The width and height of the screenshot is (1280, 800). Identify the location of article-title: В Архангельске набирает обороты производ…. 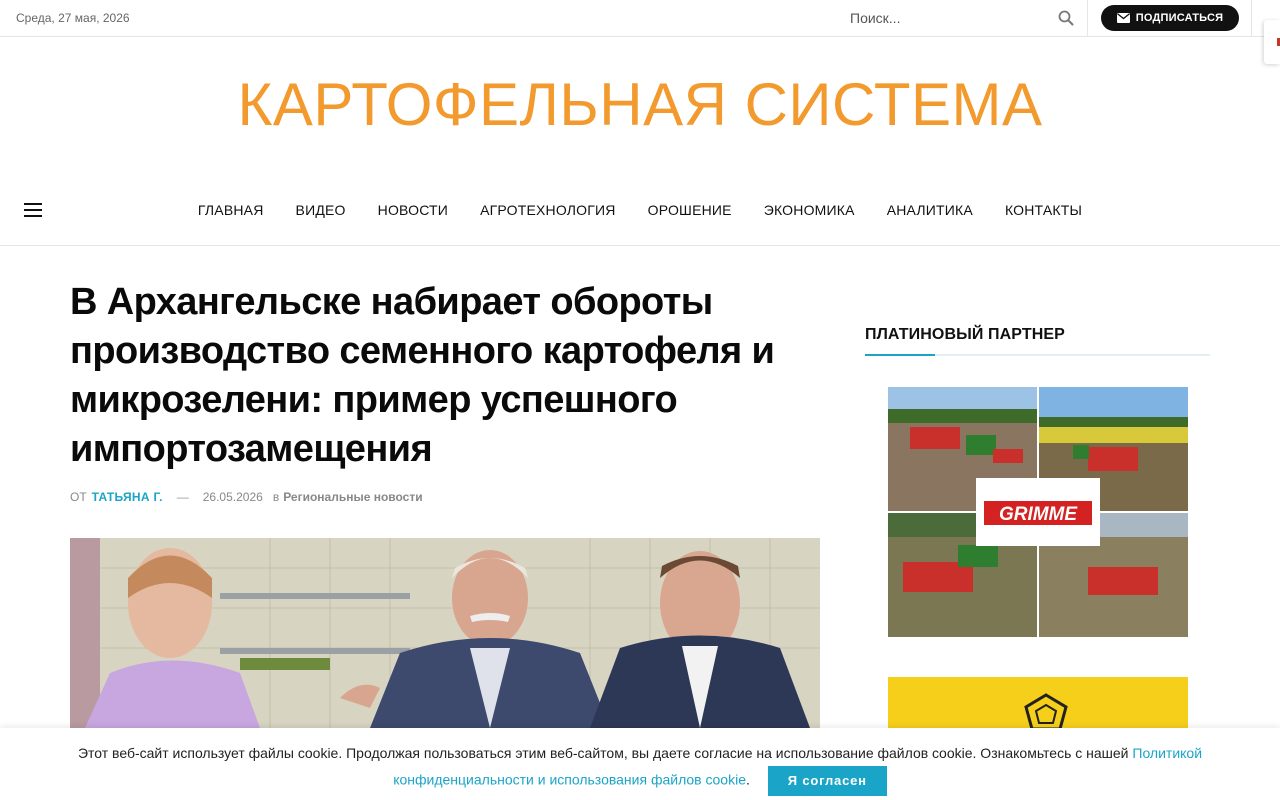
(422, 375).